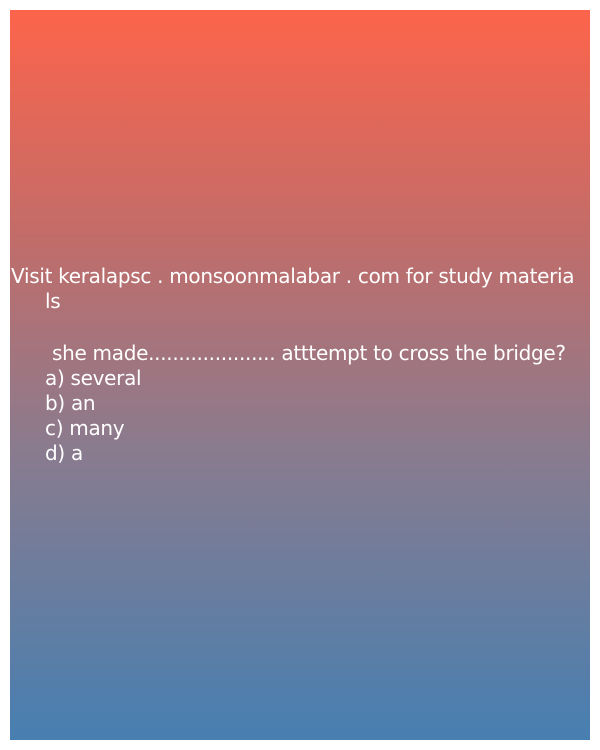 The width and height of the screenshot is (600, 750). What do you see at coordinates (53, 301) in the screenshot?
I see `source-text-line-2: ls` at bounding box center [53, 301].